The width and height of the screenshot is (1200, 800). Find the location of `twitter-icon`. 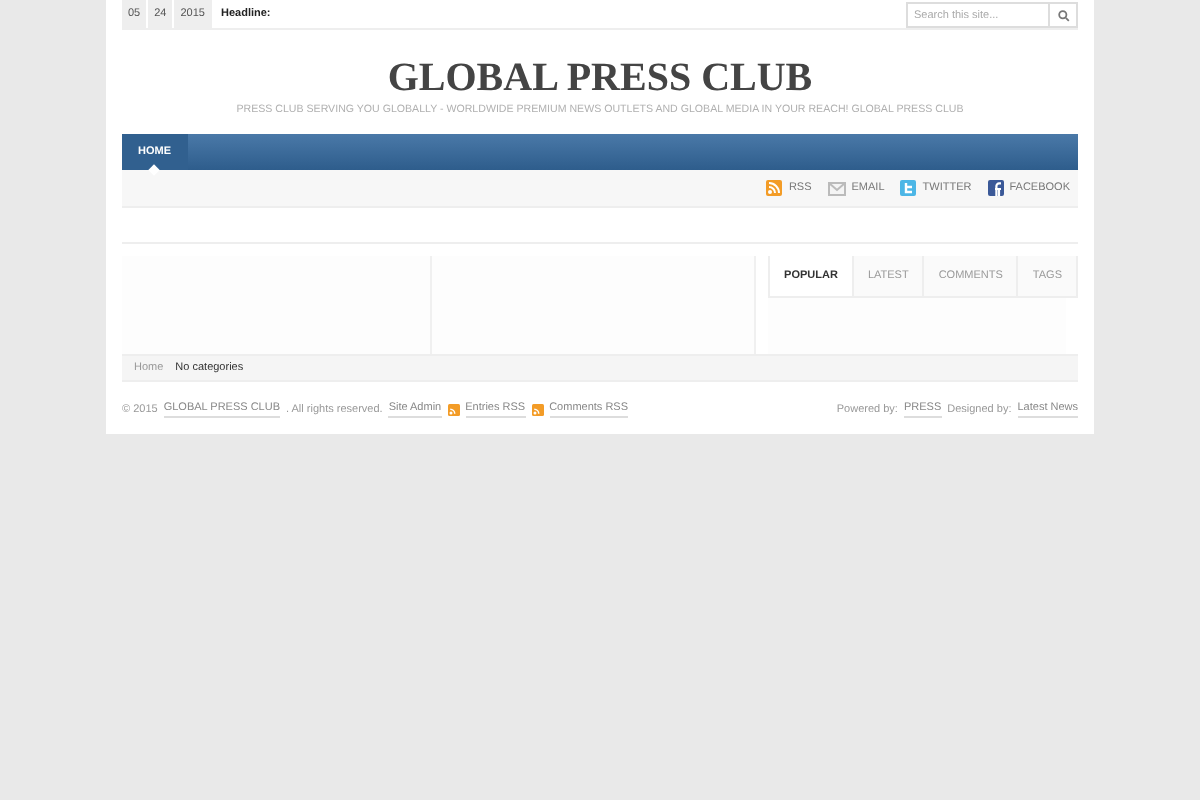

twitter-icon is located at coordinates (908, 188).